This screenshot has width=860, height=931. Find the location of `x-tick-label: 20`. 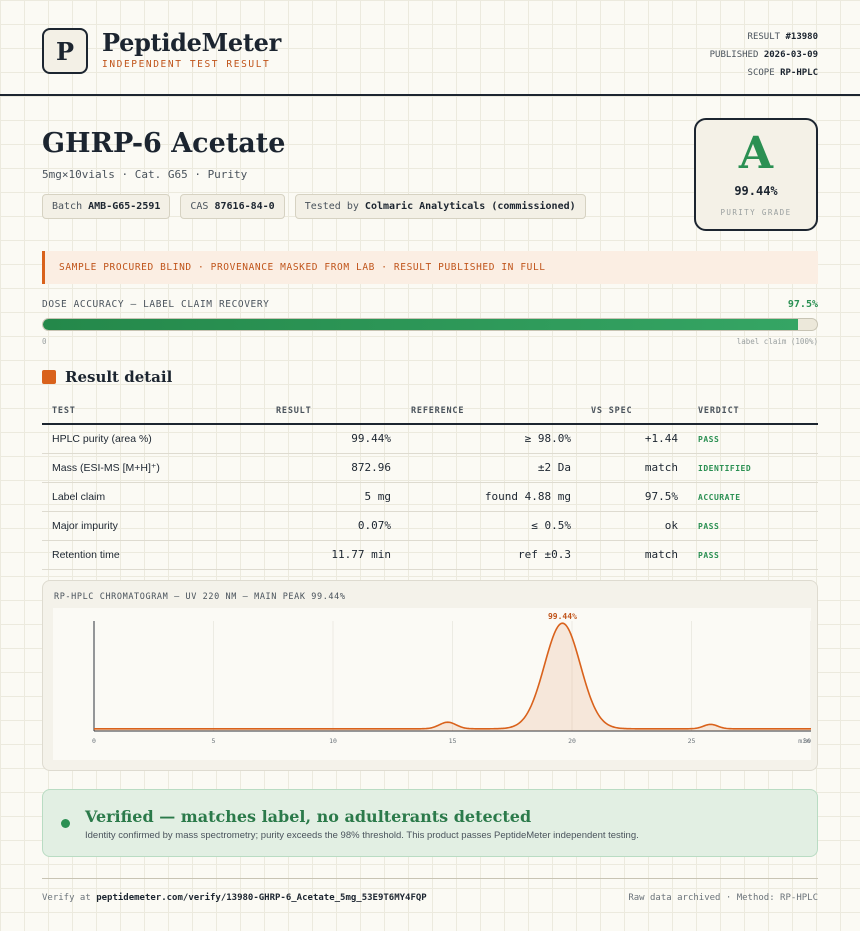

x-tick-label: 20 is located at coordinates (572, 741).